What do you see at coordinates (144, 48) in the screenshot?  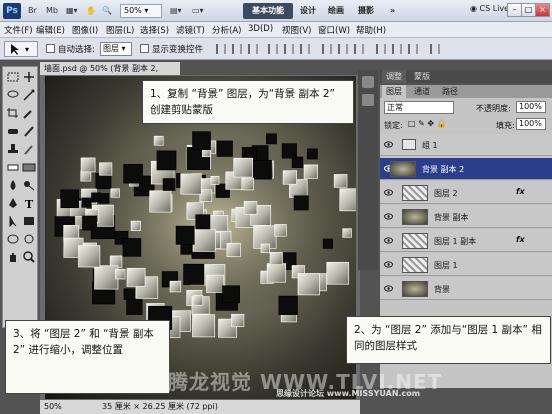 I see `show-transform-checkbox` at bounding box center [144, 48].